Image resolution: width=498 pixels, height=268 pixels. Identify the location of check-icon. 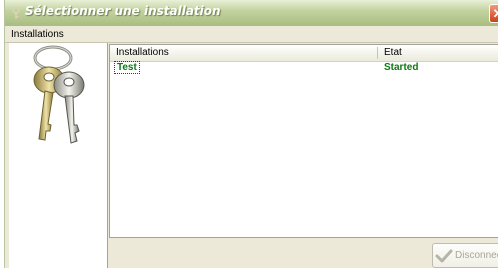
(444, 256).